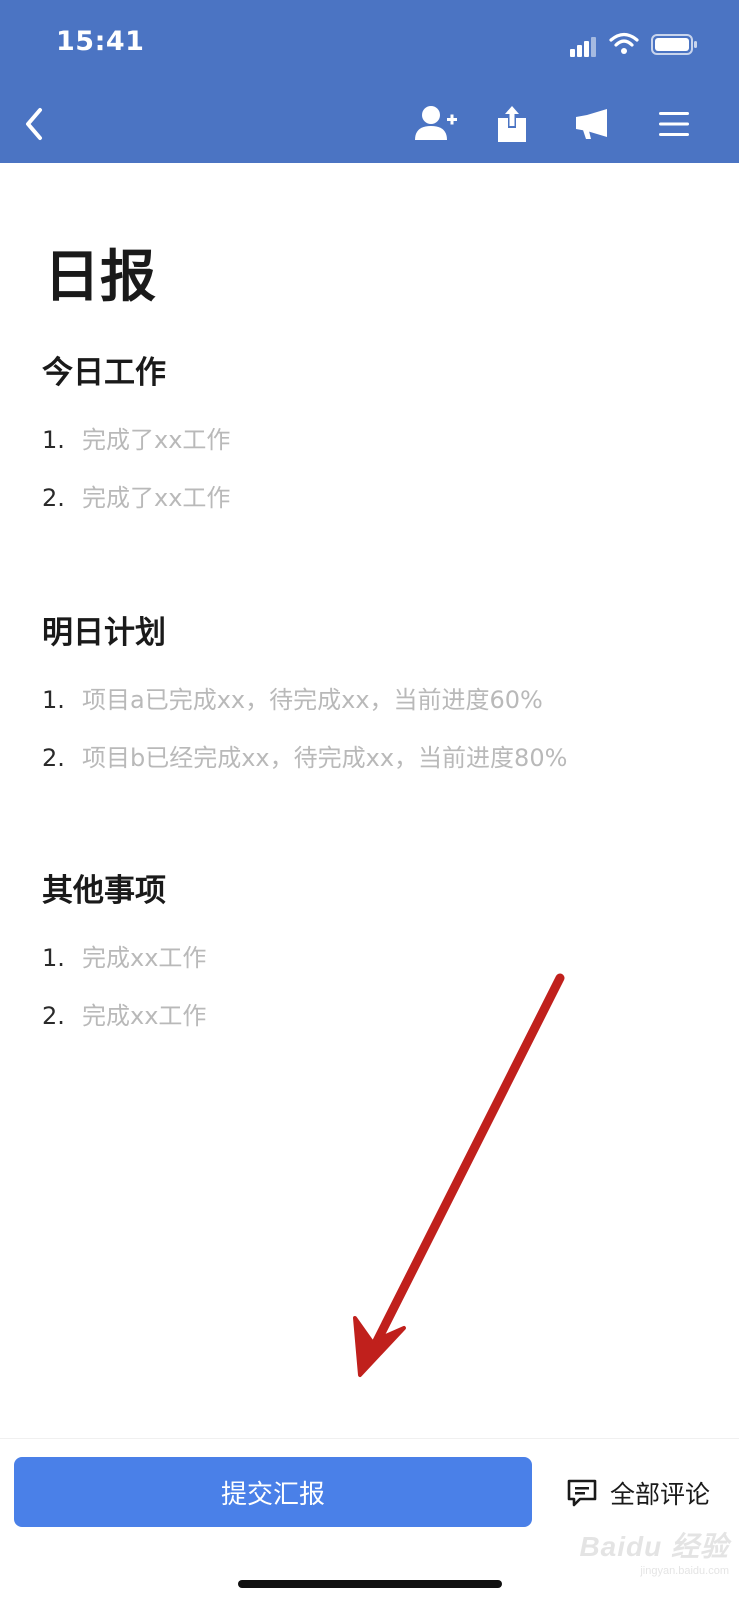 This screenshot has height=1600, width=739. What do you see at coordinates (104, 373) in the screenshot?
I see `section-heading-today: 今日工作` at bounding box center [104, 373].